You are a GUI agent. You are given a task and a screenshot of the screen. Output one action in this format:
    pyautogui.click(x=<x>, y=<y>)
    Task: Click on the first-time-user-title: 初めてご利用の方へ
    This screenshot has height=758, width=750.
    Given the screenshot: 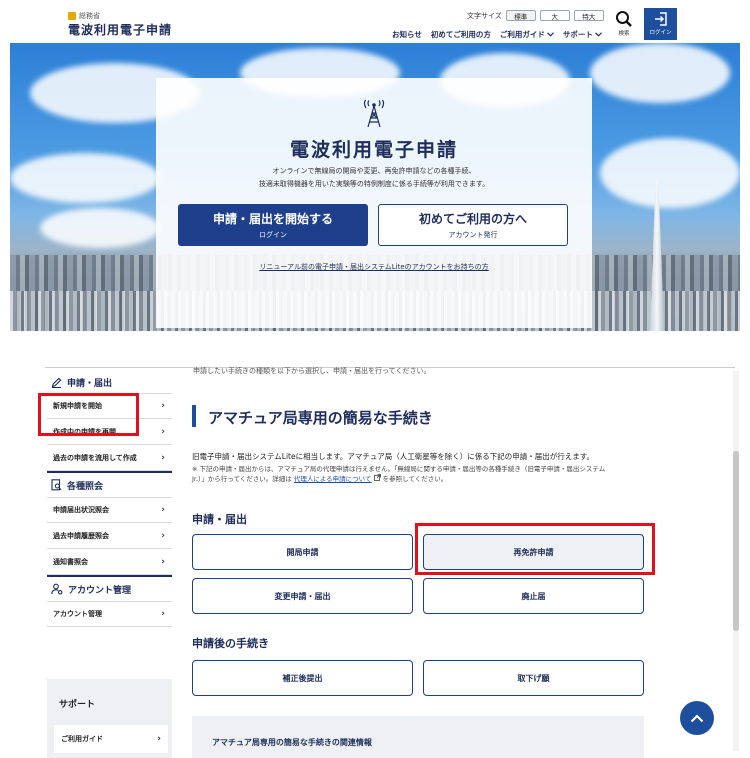 What is the action you would take?
    pyautogui.click(x=472, y=219)
    